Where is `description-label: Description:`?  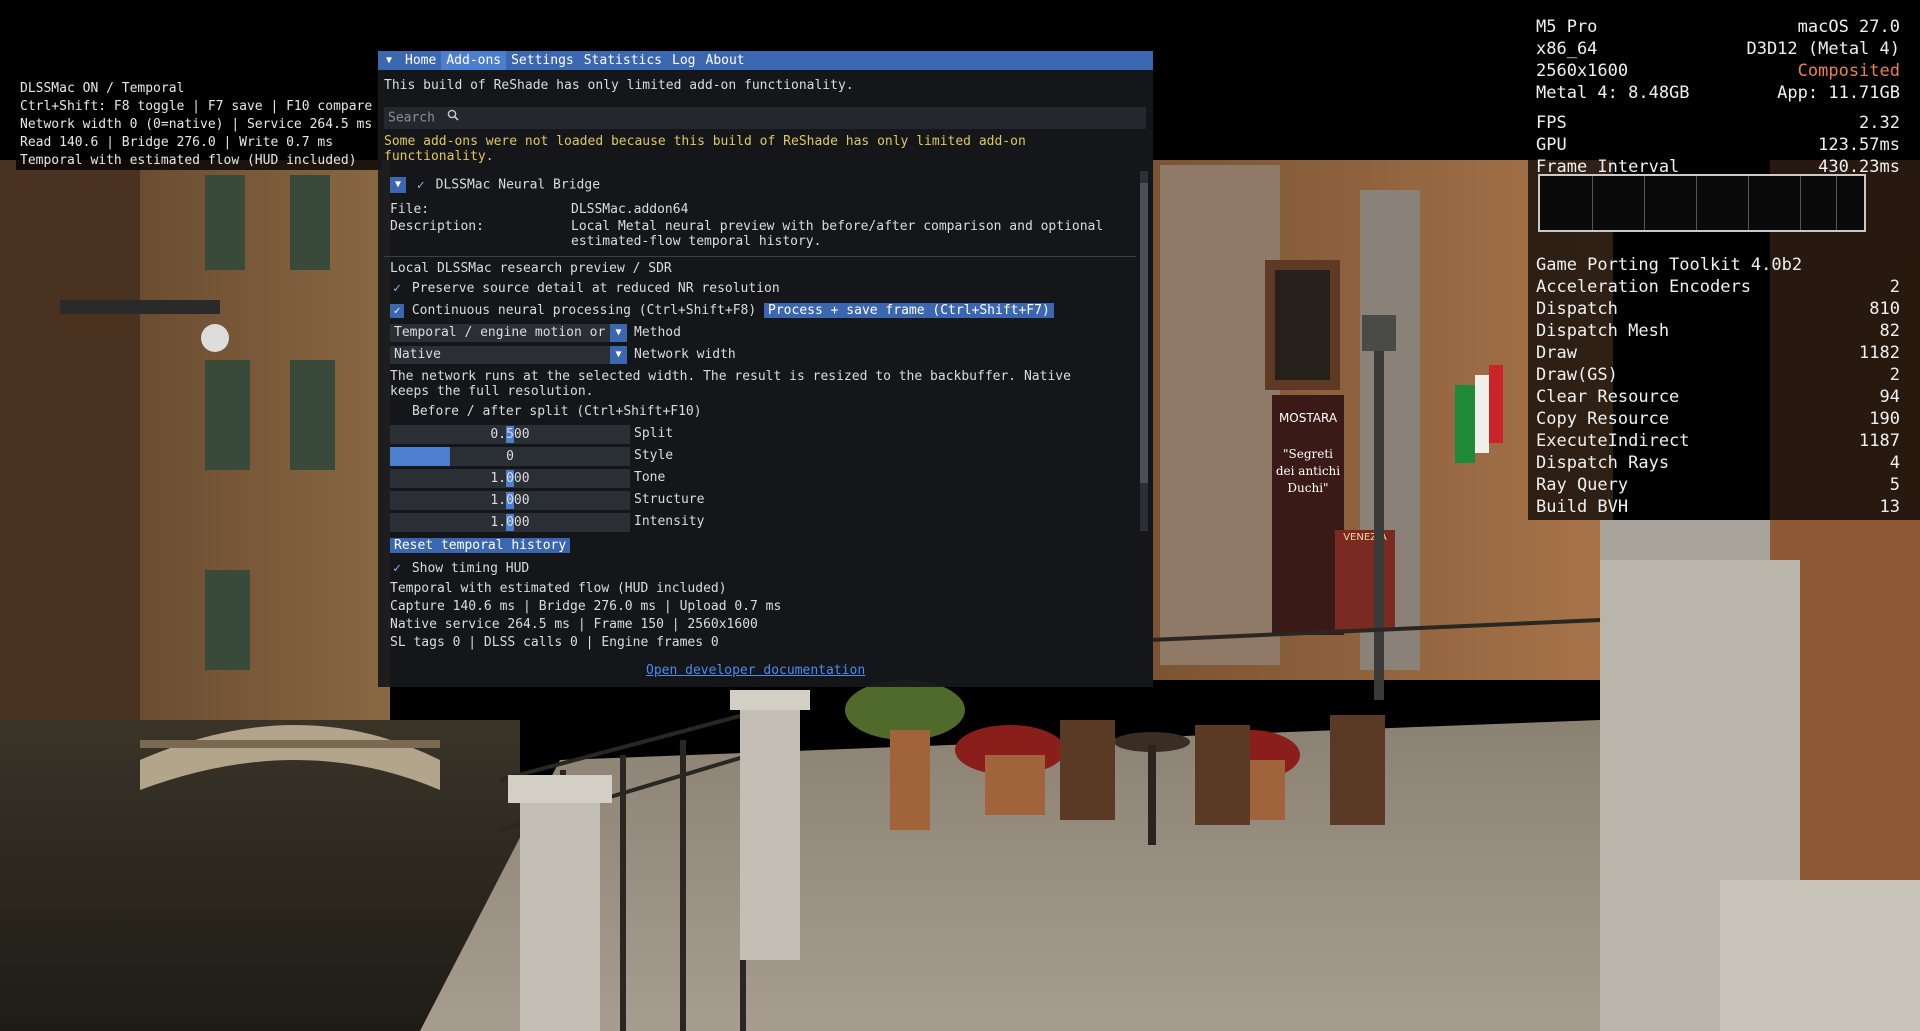 description-label: Description: is located at coordinates (437, 226).